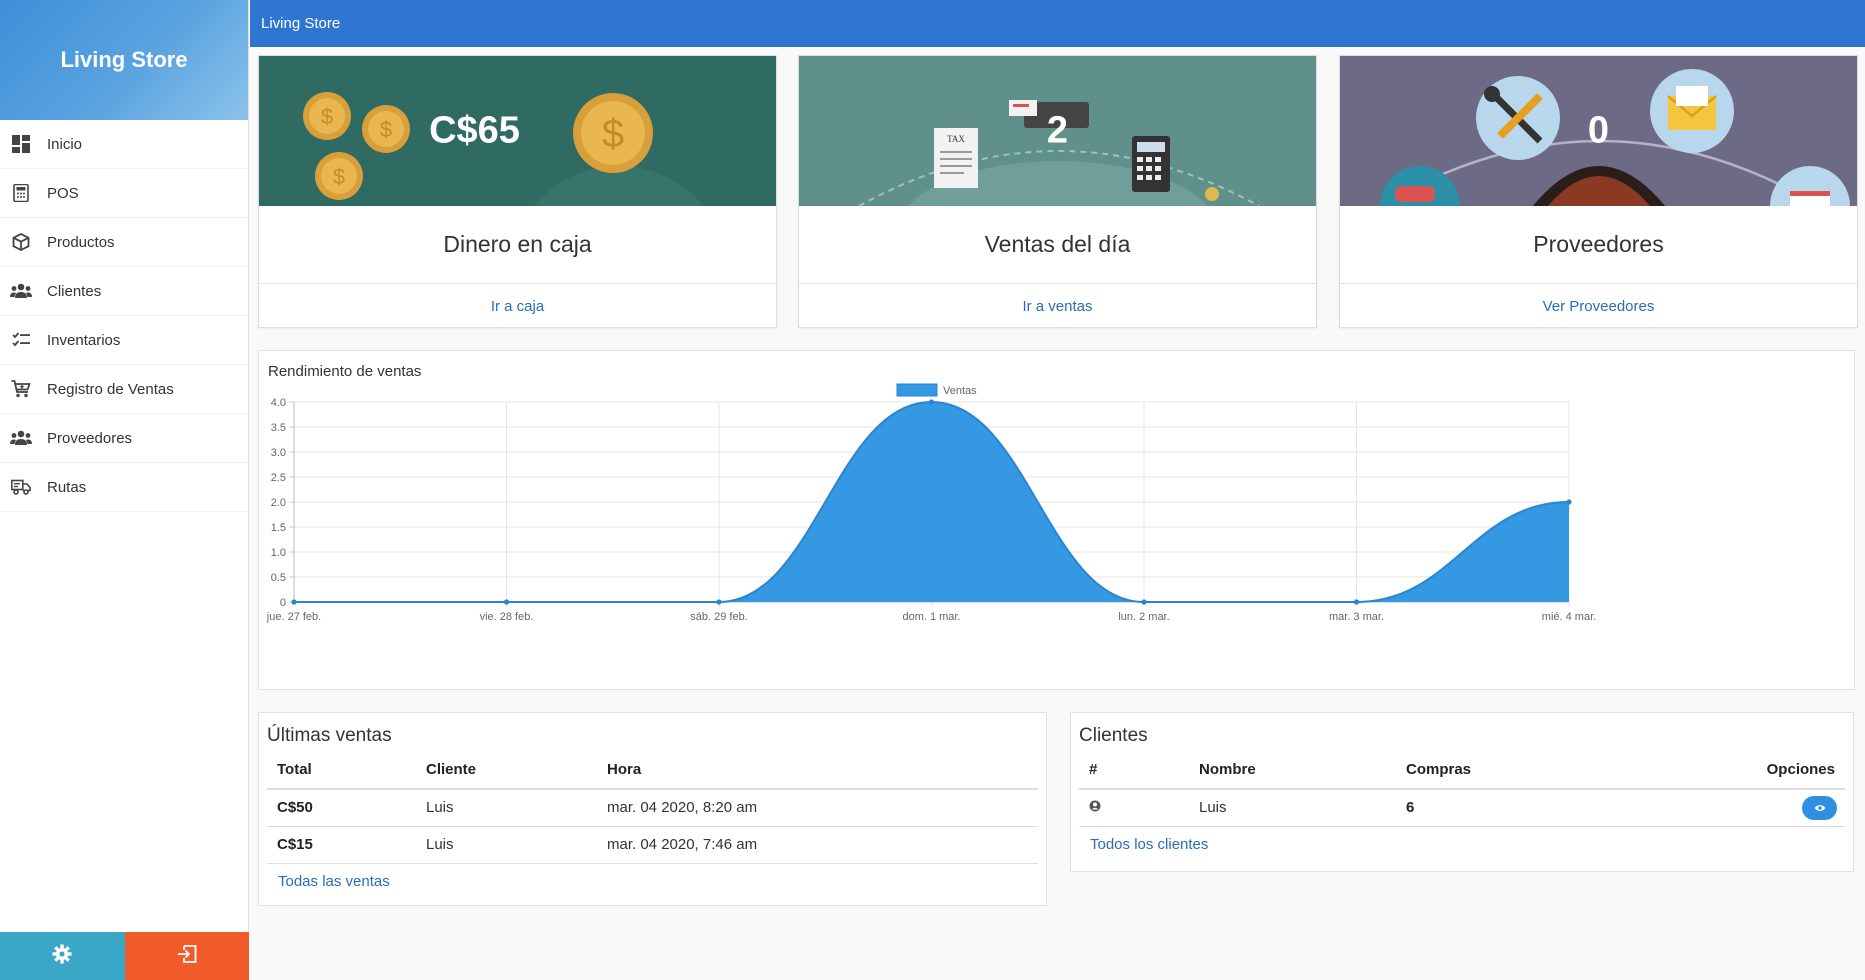  Describe the element at coordinates (21, 487) in the screenshot. I see `truck-icon` at that location.